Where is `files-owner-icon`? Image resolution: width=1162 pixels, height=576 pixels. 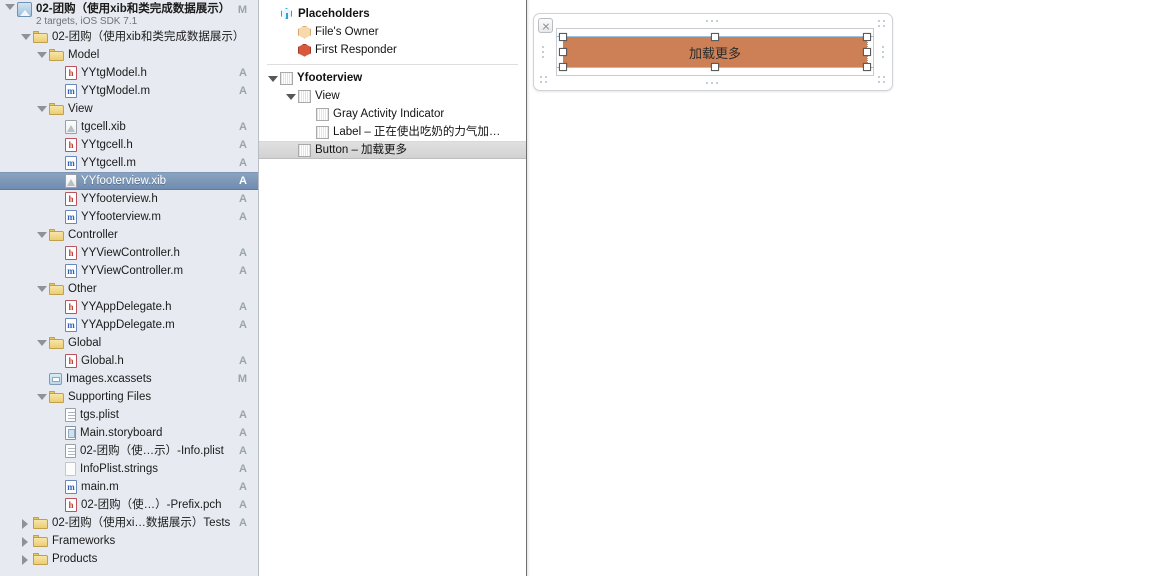 files-owner-icon is located at coordinates (304, 32).